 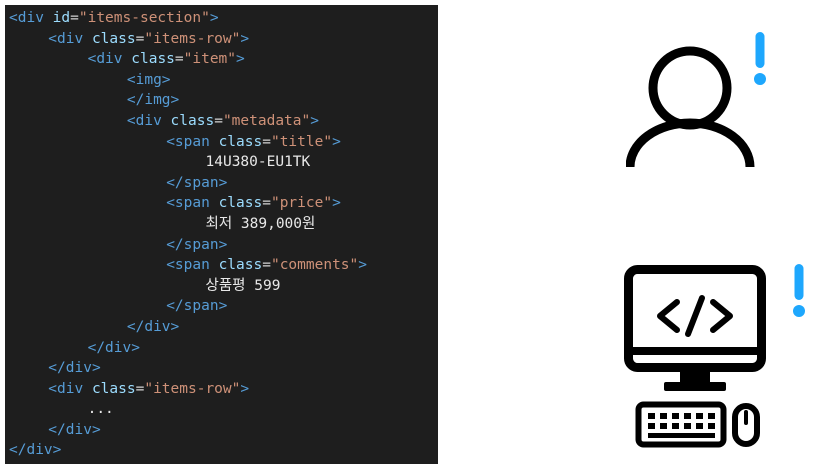 I want to click on code-line: <div class="item">, so click(x=221, y=59).